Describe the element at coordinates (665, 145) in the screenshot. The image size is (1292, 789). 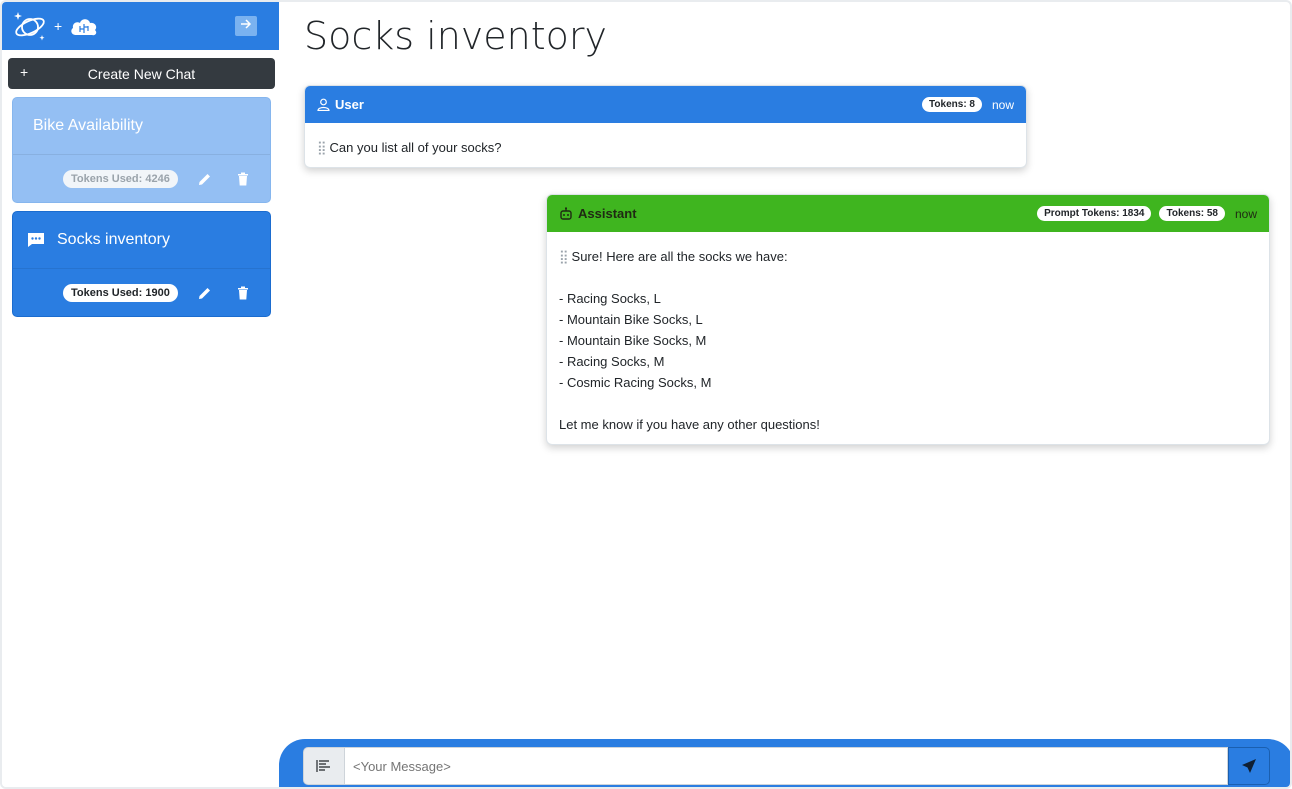
I see `message-body: ⣿ Can you list all of your socks?` at that location.